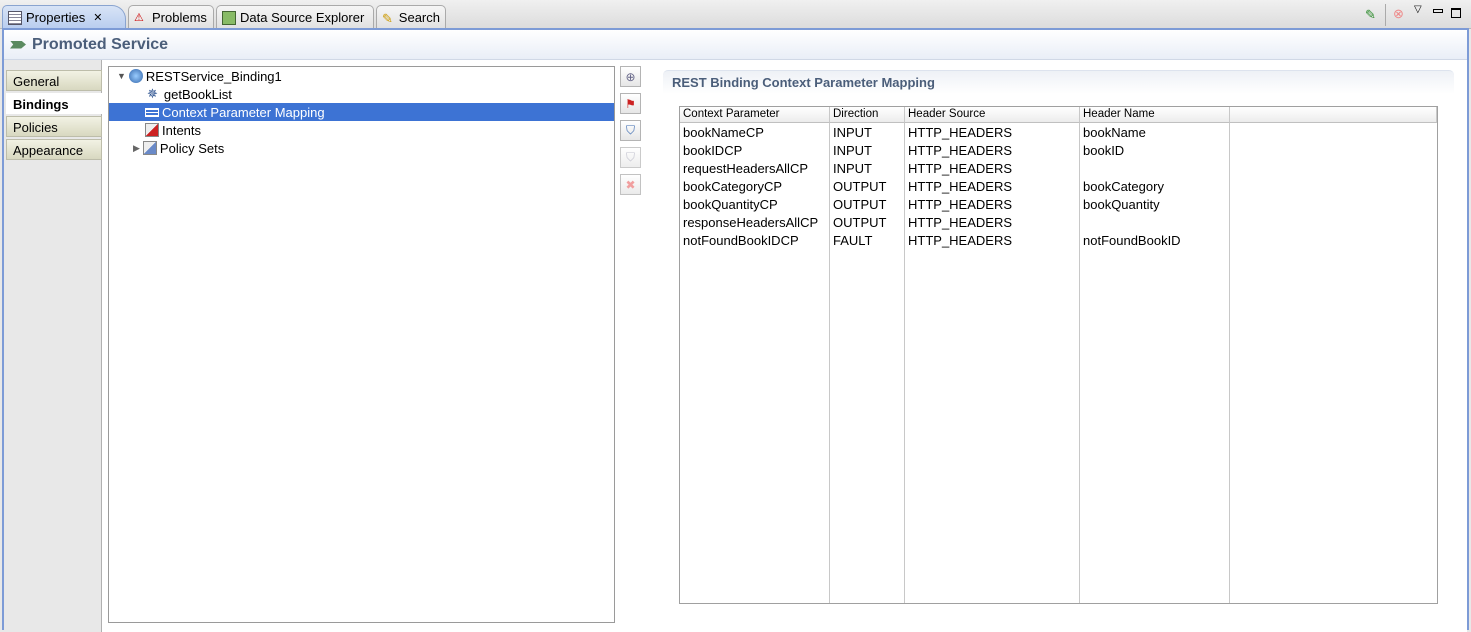 This screenshot has height=632, width=1471. What do you see at coordinates (152, 112) in the screenshot?
I see `mapping-icon` at bounding box center [152, 112].